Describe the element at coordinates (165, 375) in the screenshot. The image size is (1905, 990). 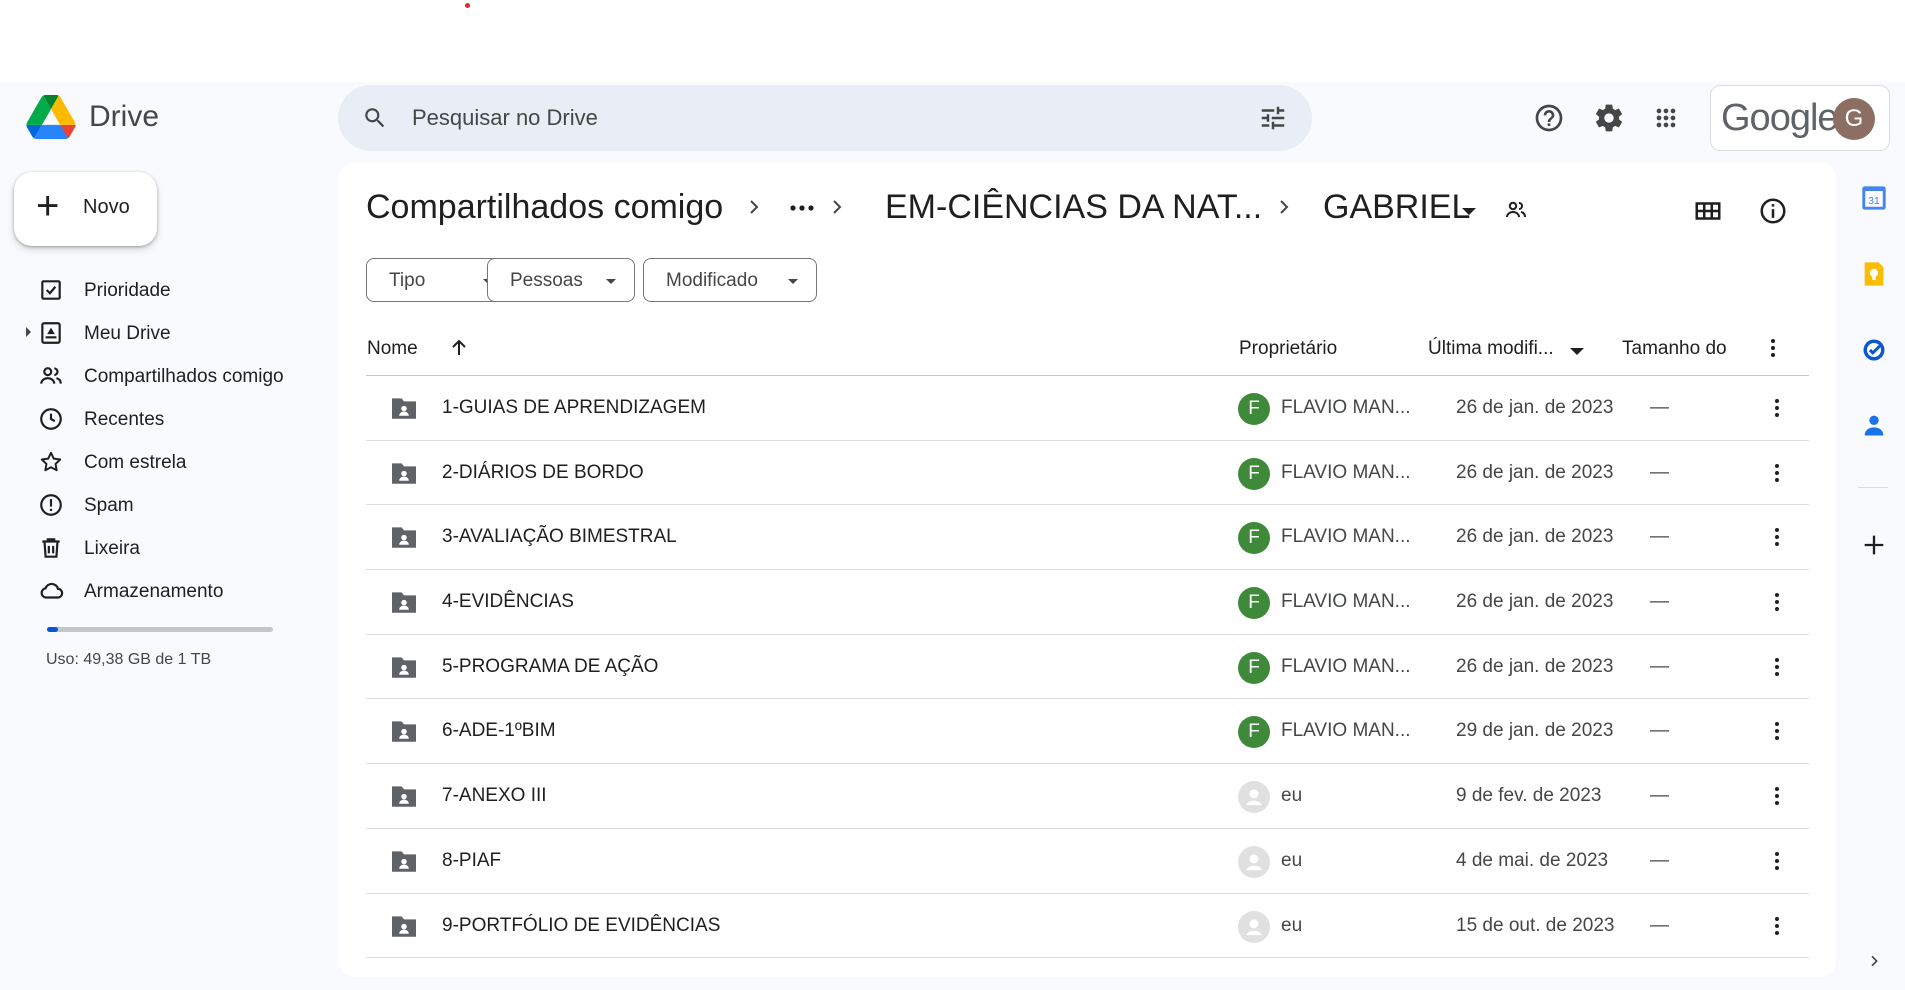
I see `sidebar-item-shared: Compartilhados comigo` at that location.